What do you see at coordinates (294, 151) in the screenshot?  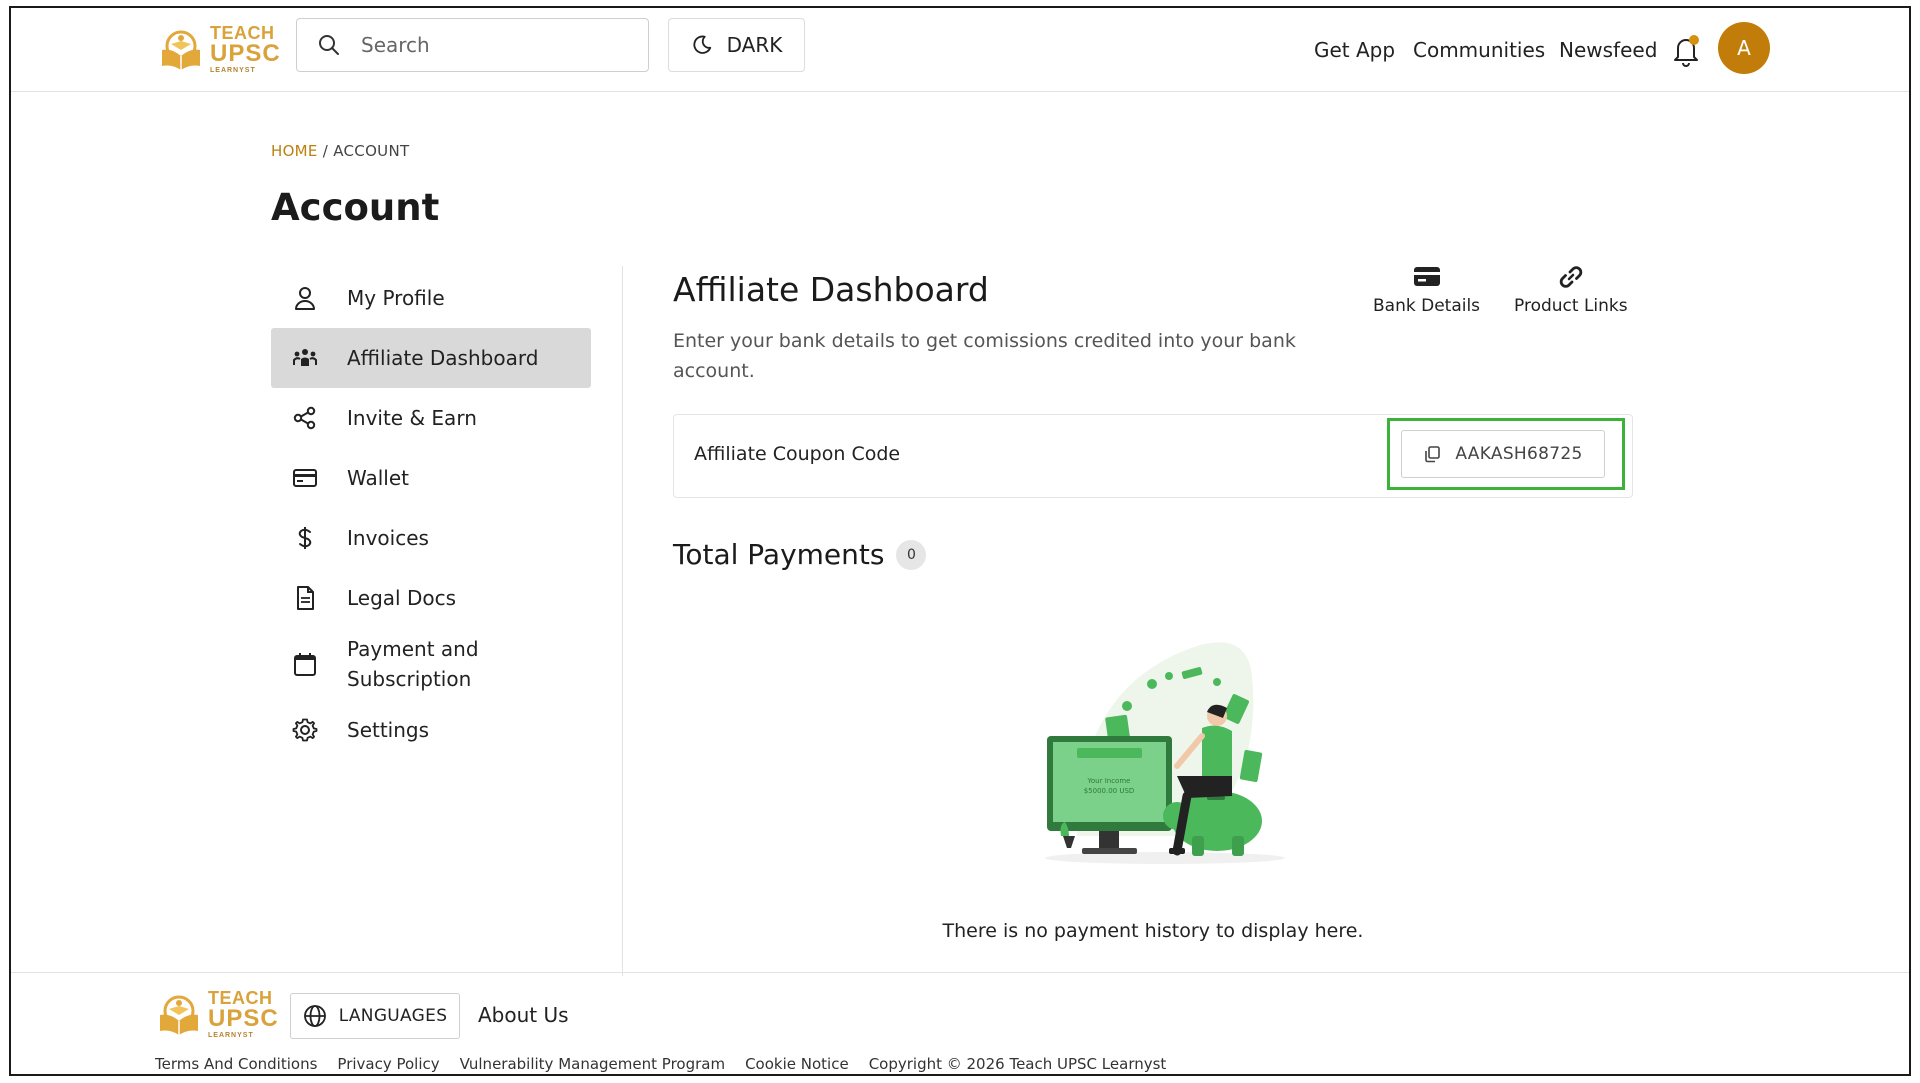 I see `breadcrumb-home: HOME` at bounding box center [294, 151].